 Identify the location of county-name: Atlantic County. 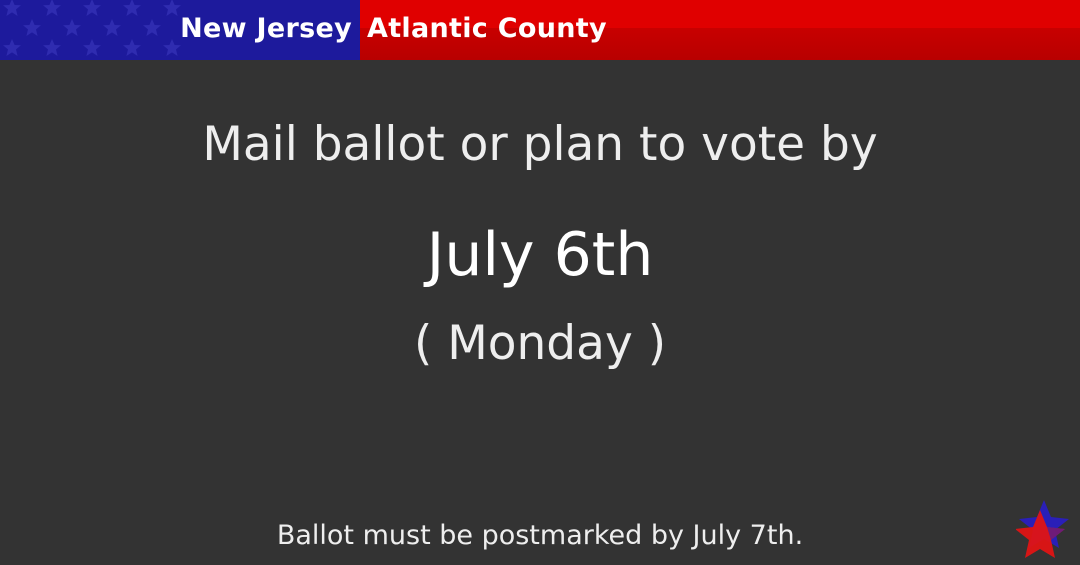
(487, 28).